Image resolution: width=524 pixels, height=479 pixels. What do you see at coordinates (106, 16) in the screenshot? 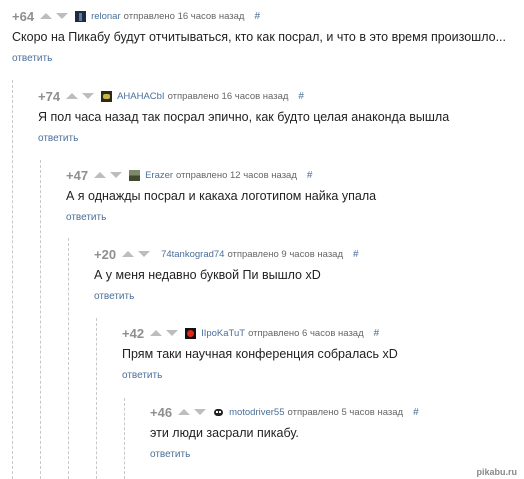
I see `author-link: relonar` at bounding box center [106, 16].